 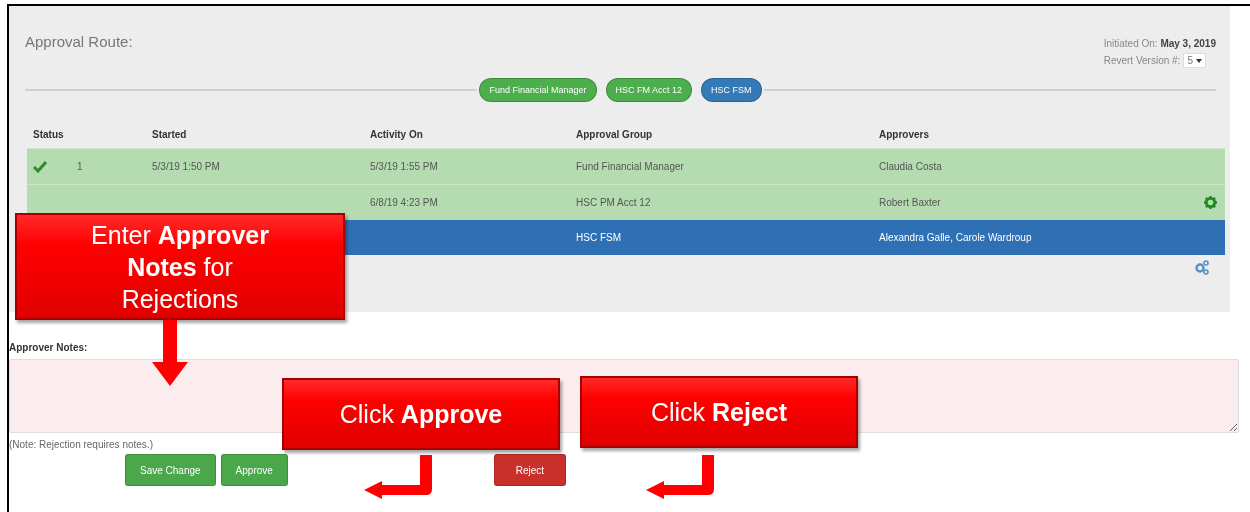 What do you see at coordinates (731, 90) in the screenshot?
I see `route-step: HSC FSM` at bounding box center [731, 90].